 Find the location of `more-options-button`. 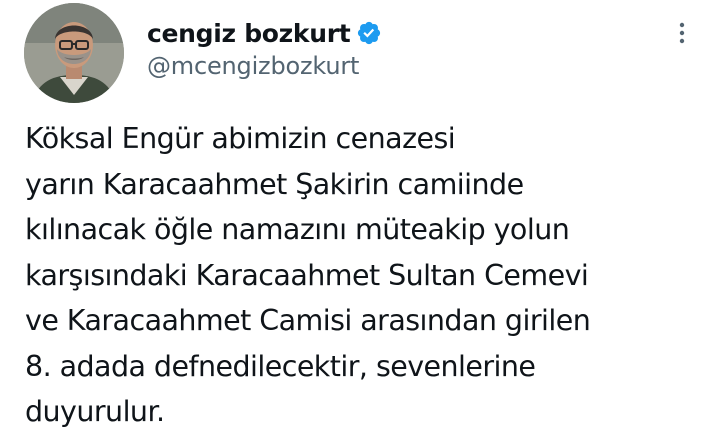

more-options-button is located at coordinates (682, 33).